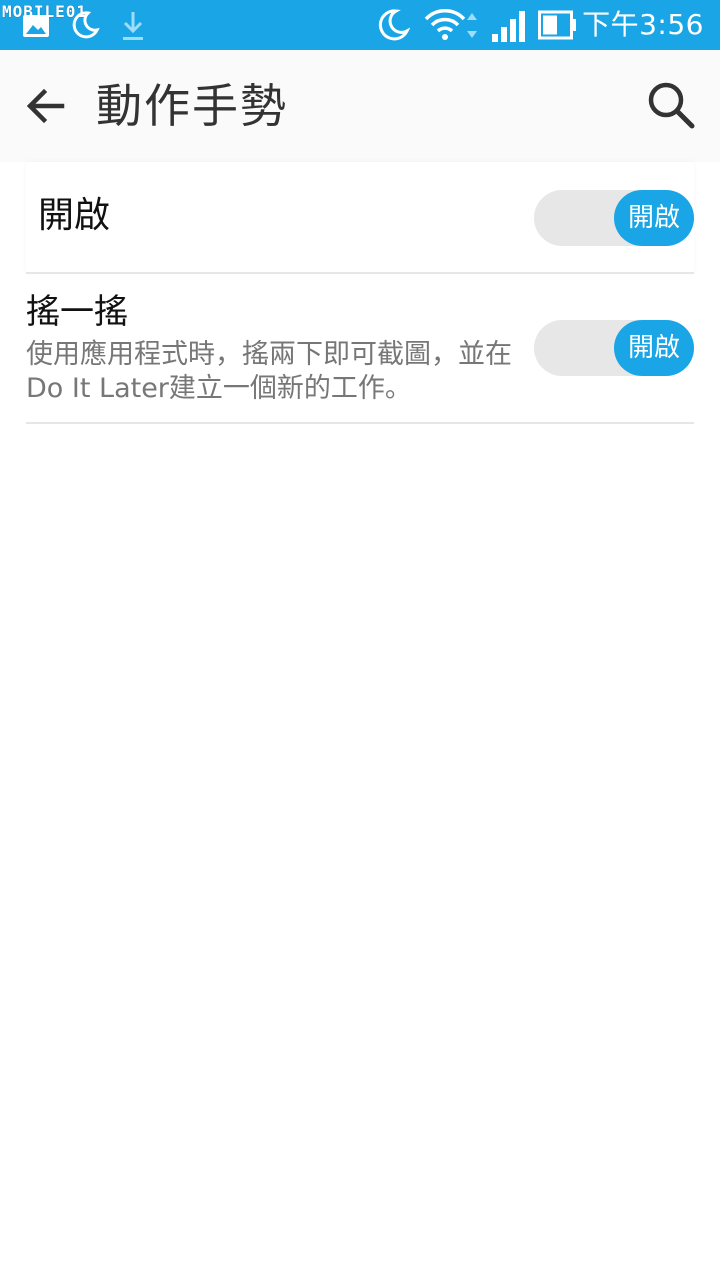  Describe the element at coordinates (360, 106) in the screenshot. I see `app-bar: 動作手勢` at that location.